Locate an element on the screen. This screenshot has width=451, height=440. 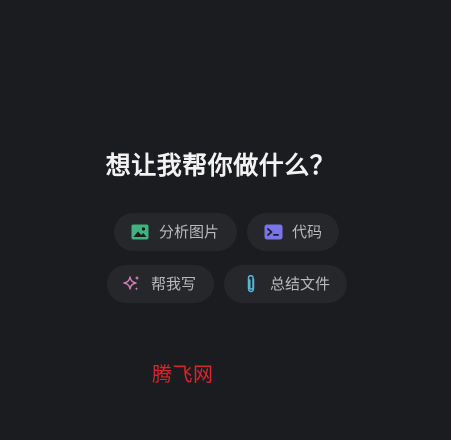
page-title: 想让我帮你做什么？ is located at coordinates (220, 165).